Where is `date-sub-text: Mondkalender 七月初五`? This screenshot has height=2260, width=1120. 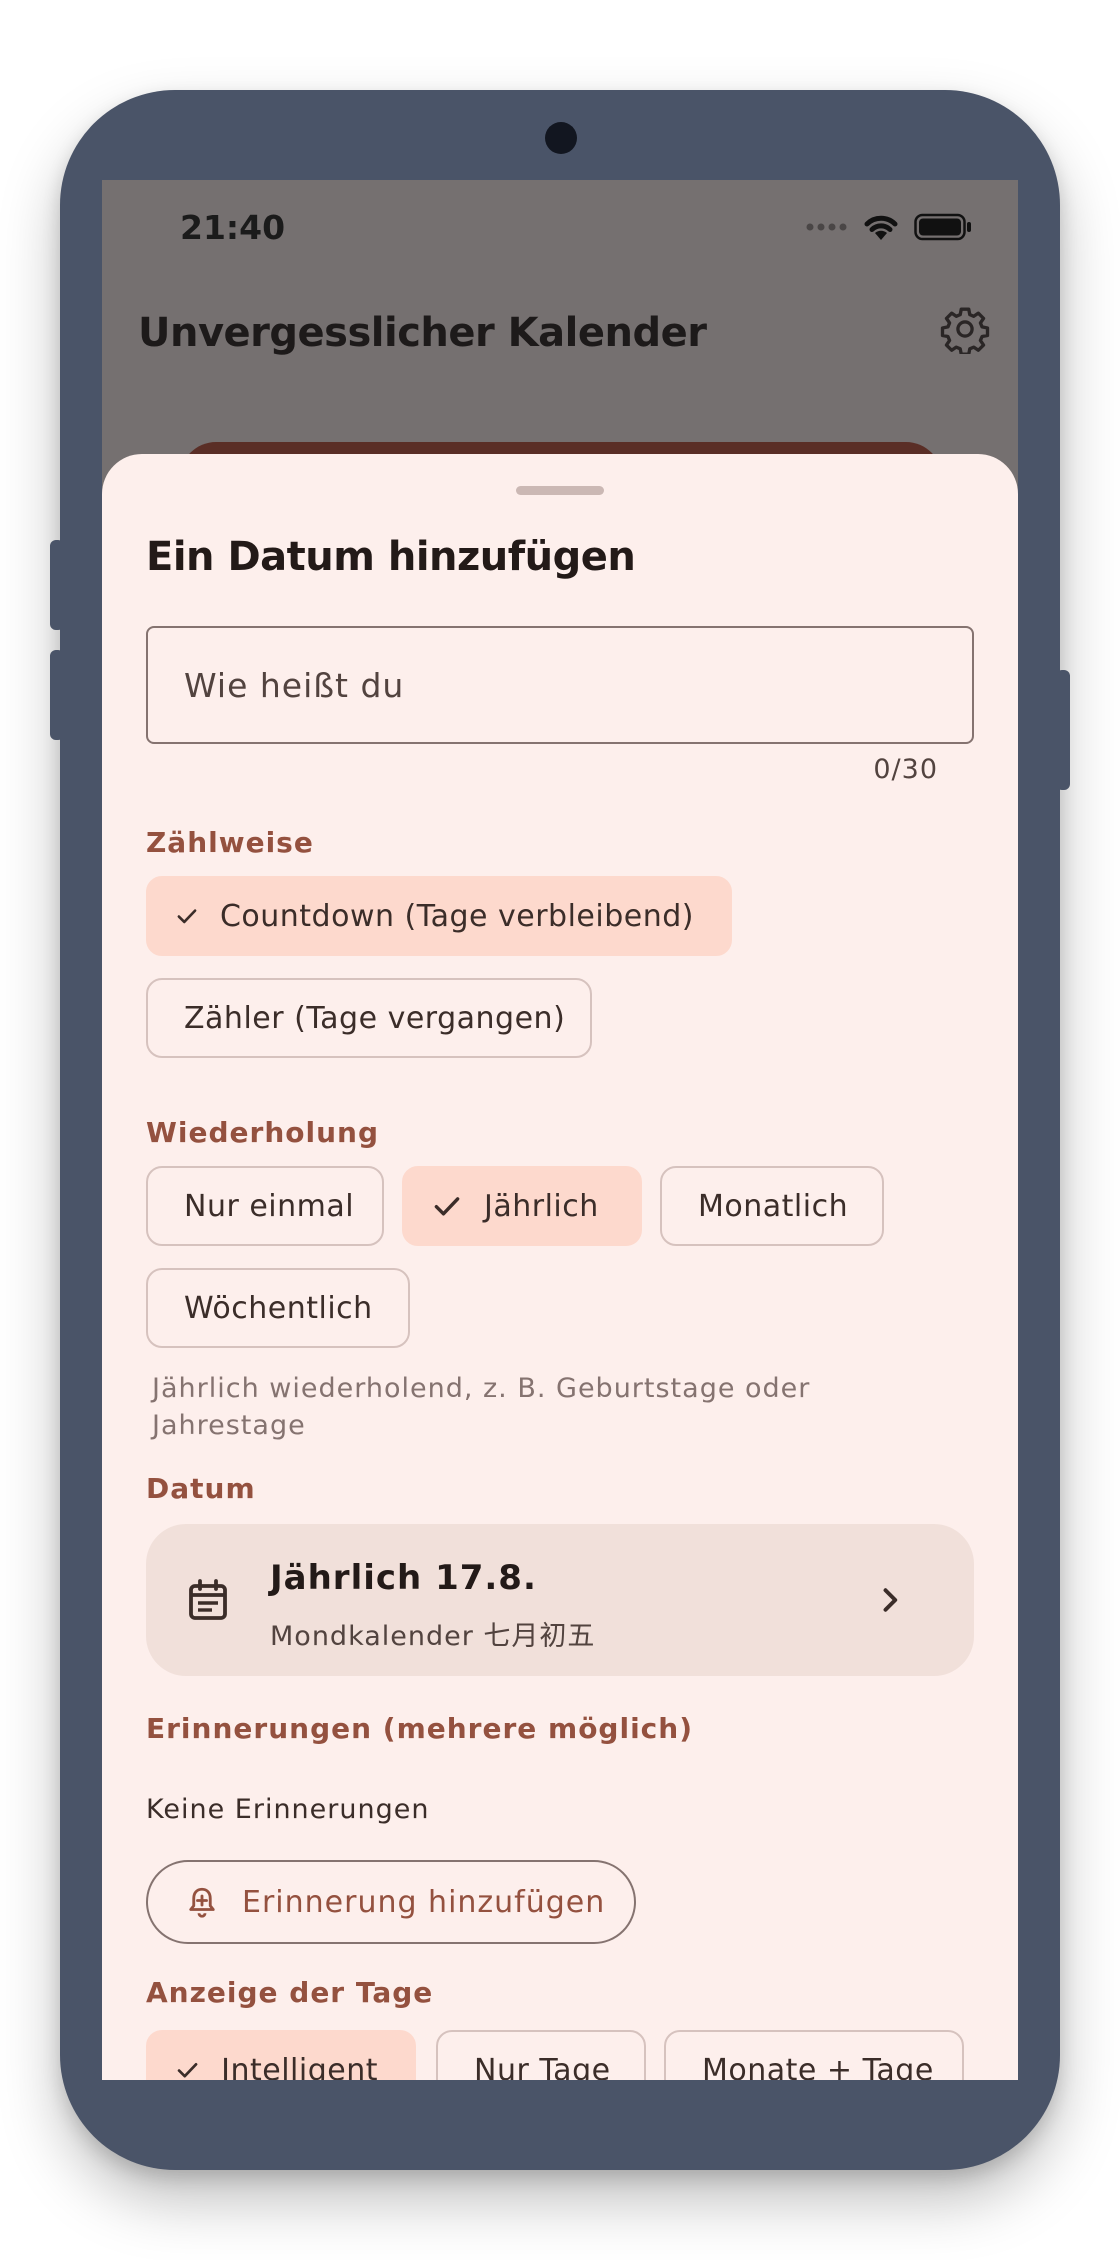 date-sub-text: Mondkalender 七月初五 is located at coordinates (433, 1636).